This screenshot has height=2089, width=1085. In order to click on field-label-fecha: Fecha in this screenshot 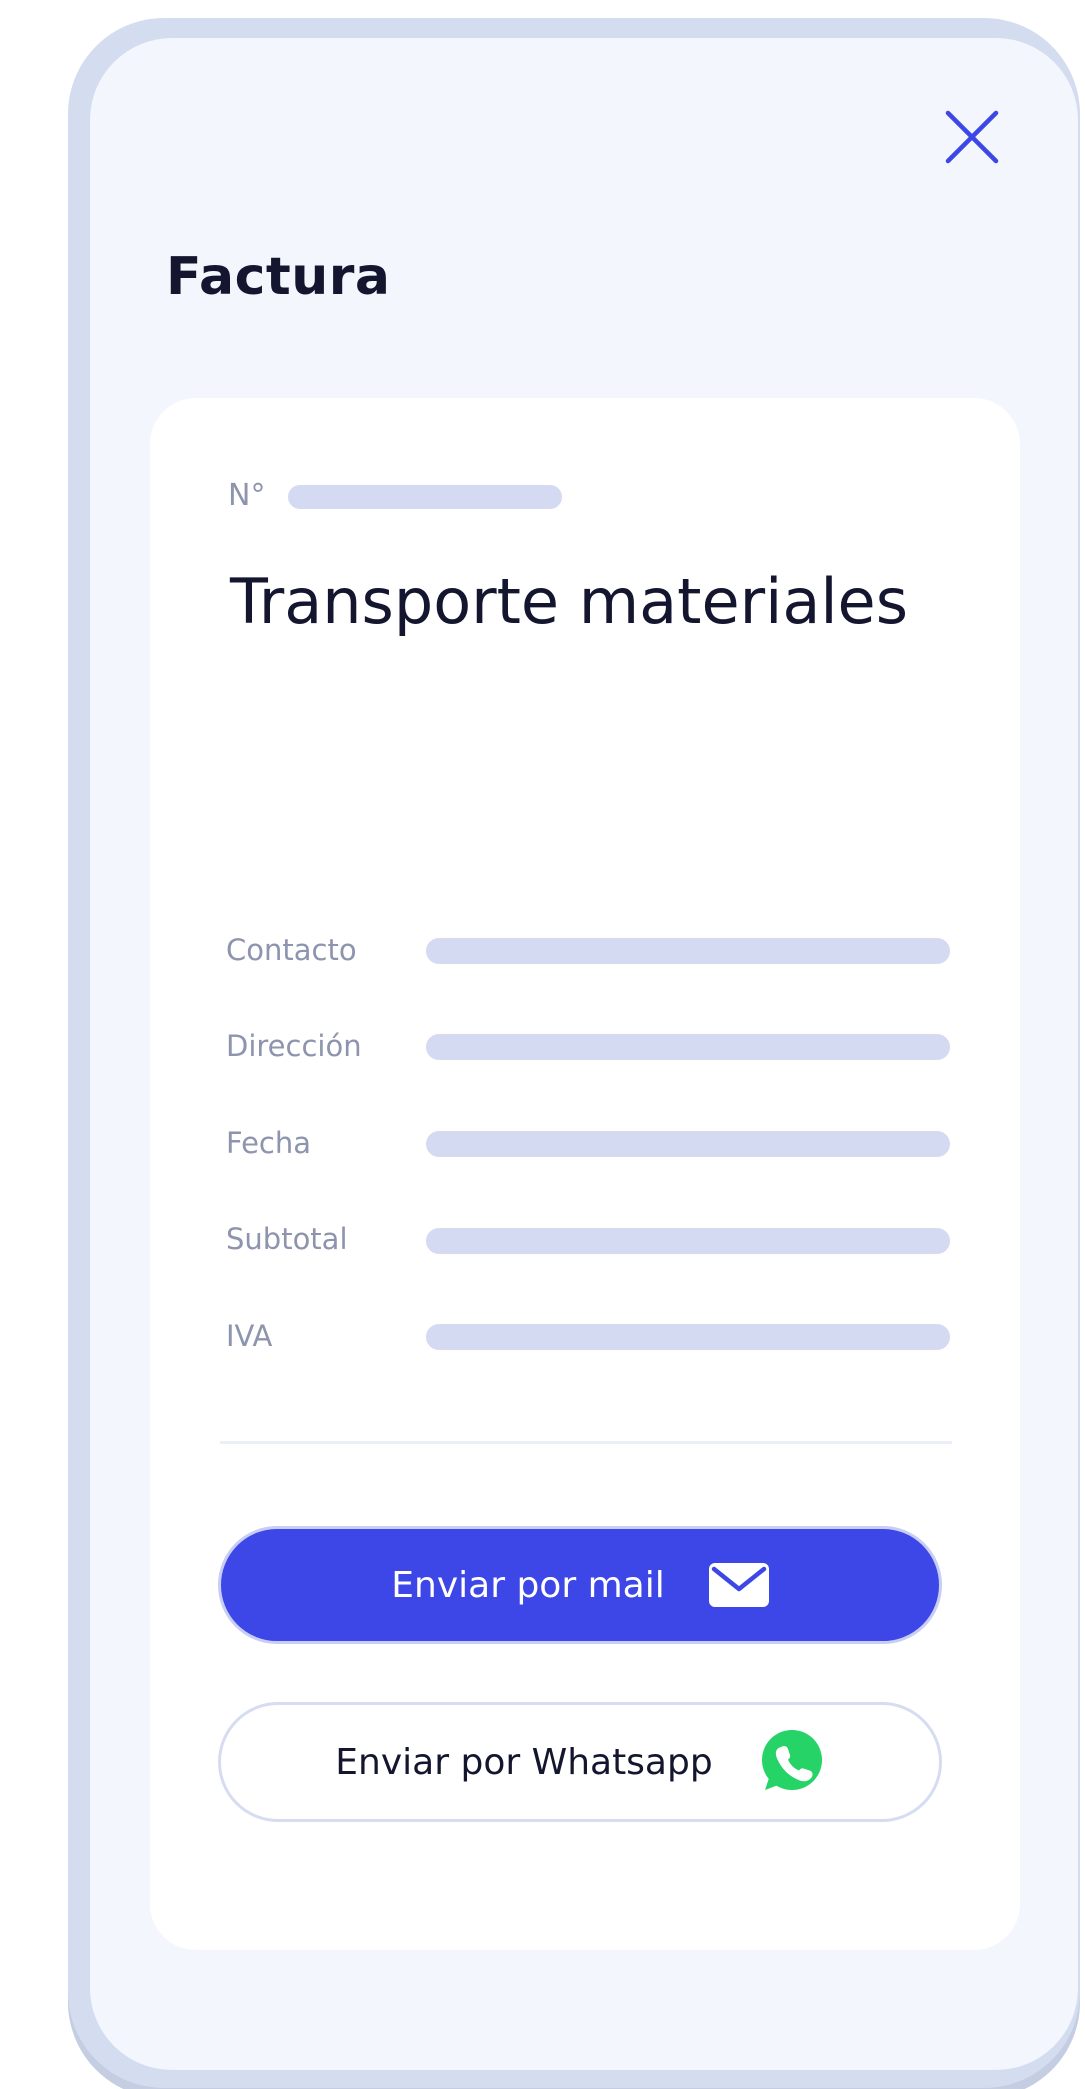, I will do `click(269, 1143)`.